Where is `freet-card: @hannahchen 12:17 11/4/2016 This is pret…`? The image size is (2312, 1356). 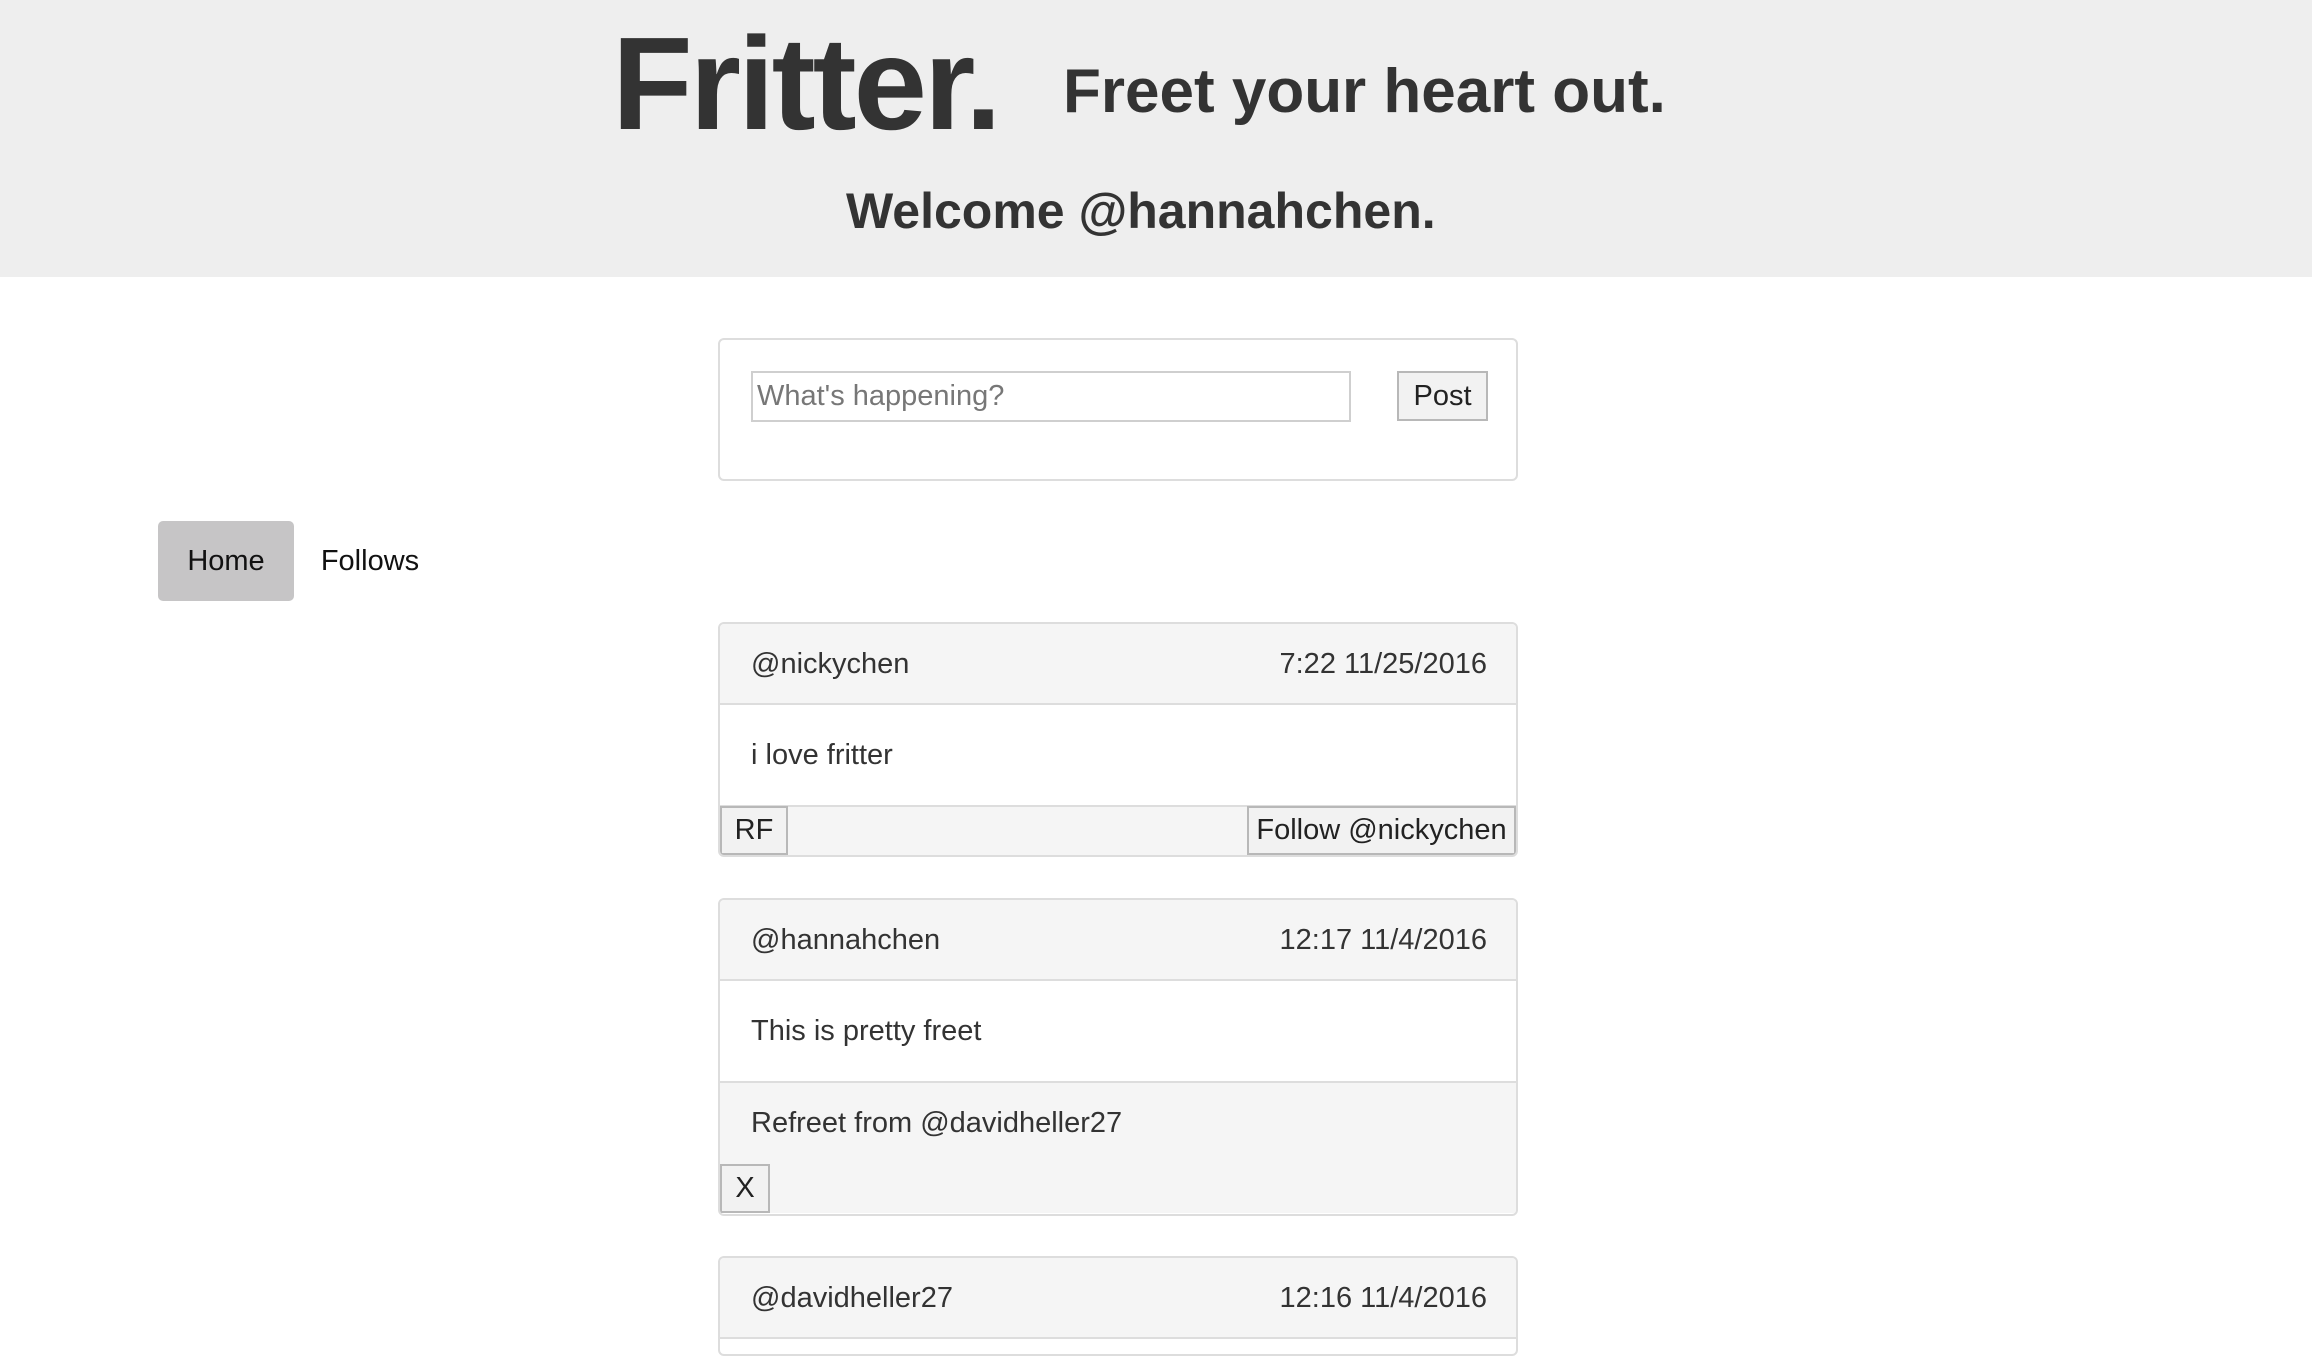 freet-card: @hannahchen 12:17 11/4/2016 This is pret… is located at coordinates (1118, 1057).